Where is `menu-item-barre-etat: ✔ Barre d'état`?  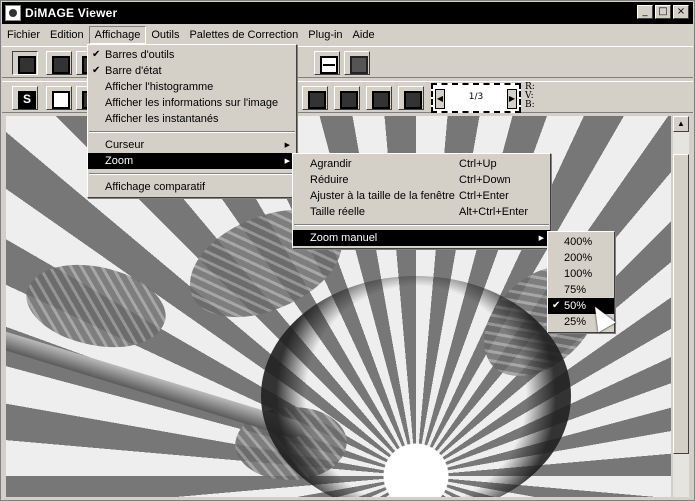
menu-item-barre-etat: ✔ Barre d'état is located at coordinates (192, 71).